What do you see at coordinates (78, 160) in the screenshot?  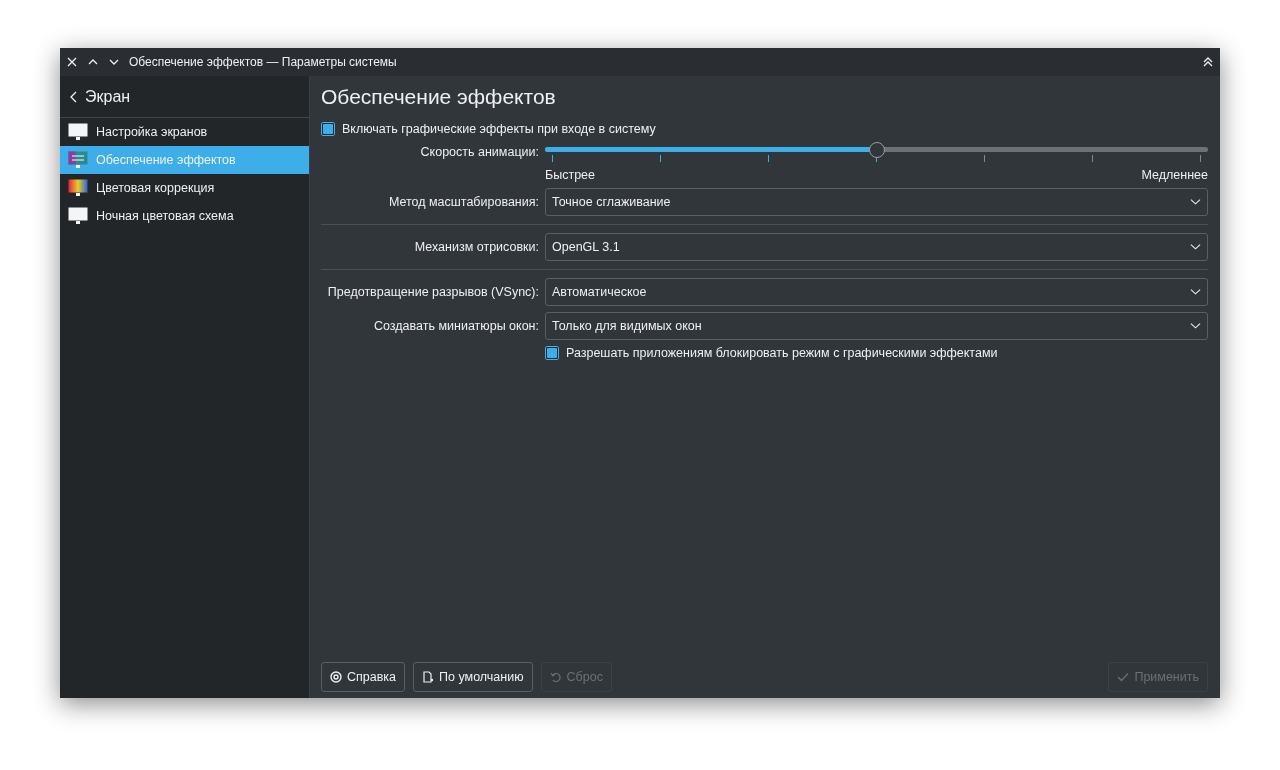 I see `effects-monitor-icon` at bounding box center [78, 160].